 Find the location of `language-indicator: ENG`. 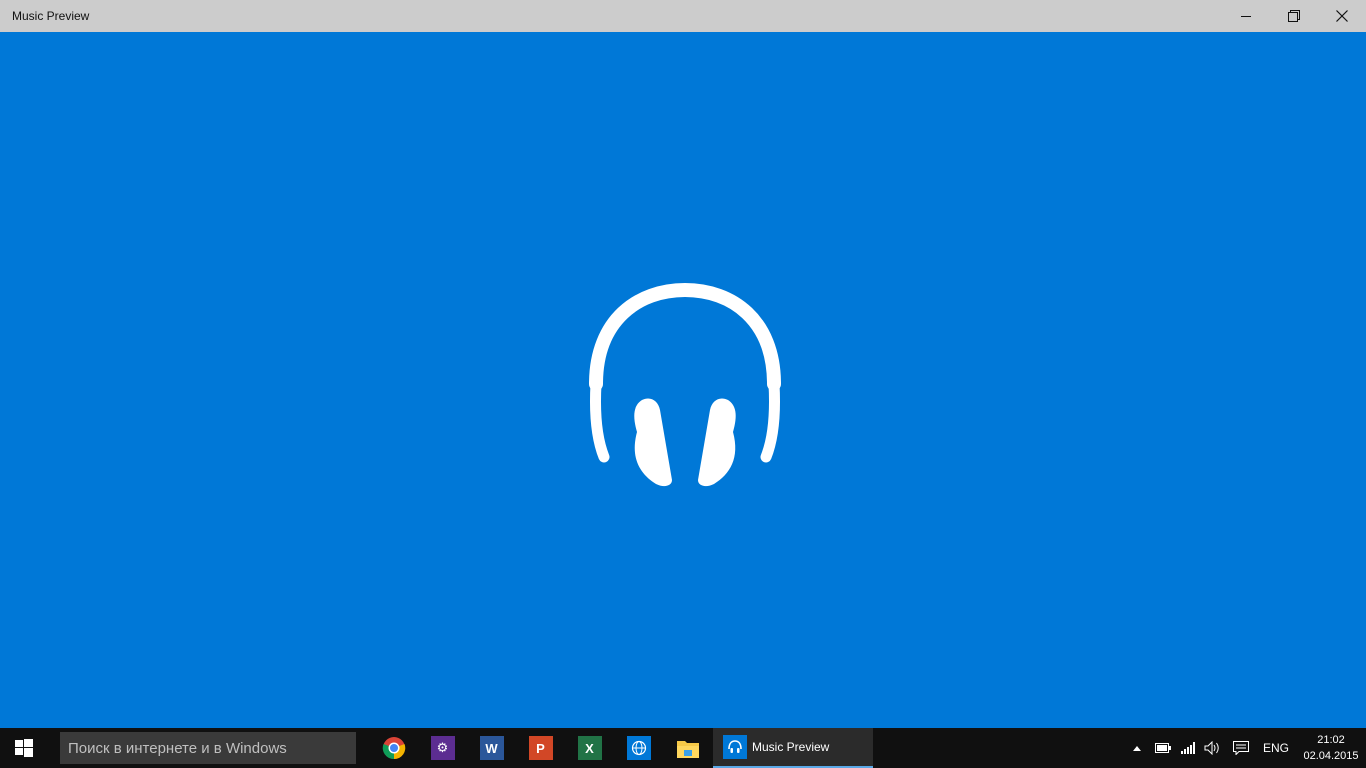

language-indicator: ENG is located at coordinates (1276, 748).